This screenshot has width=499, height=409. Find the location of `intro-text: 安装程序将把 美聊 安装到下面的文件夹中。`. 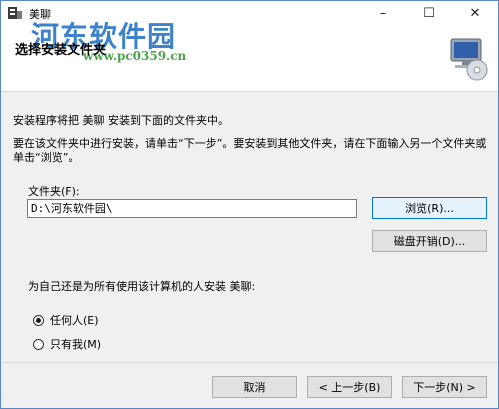

intro-text: 安装程序将把 美聊 安装到下面的文件夹中。 is located at coordinates (121, 120).